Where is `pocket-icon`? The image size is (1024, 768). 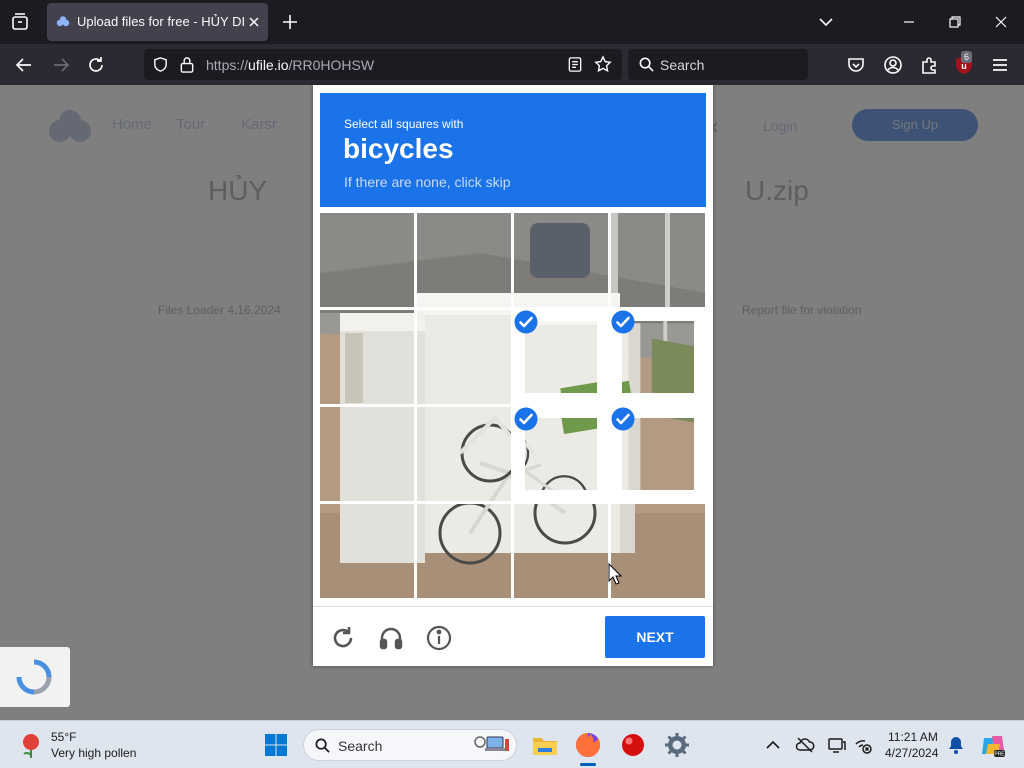 pocket-icon is located at coordinates (856, 65).